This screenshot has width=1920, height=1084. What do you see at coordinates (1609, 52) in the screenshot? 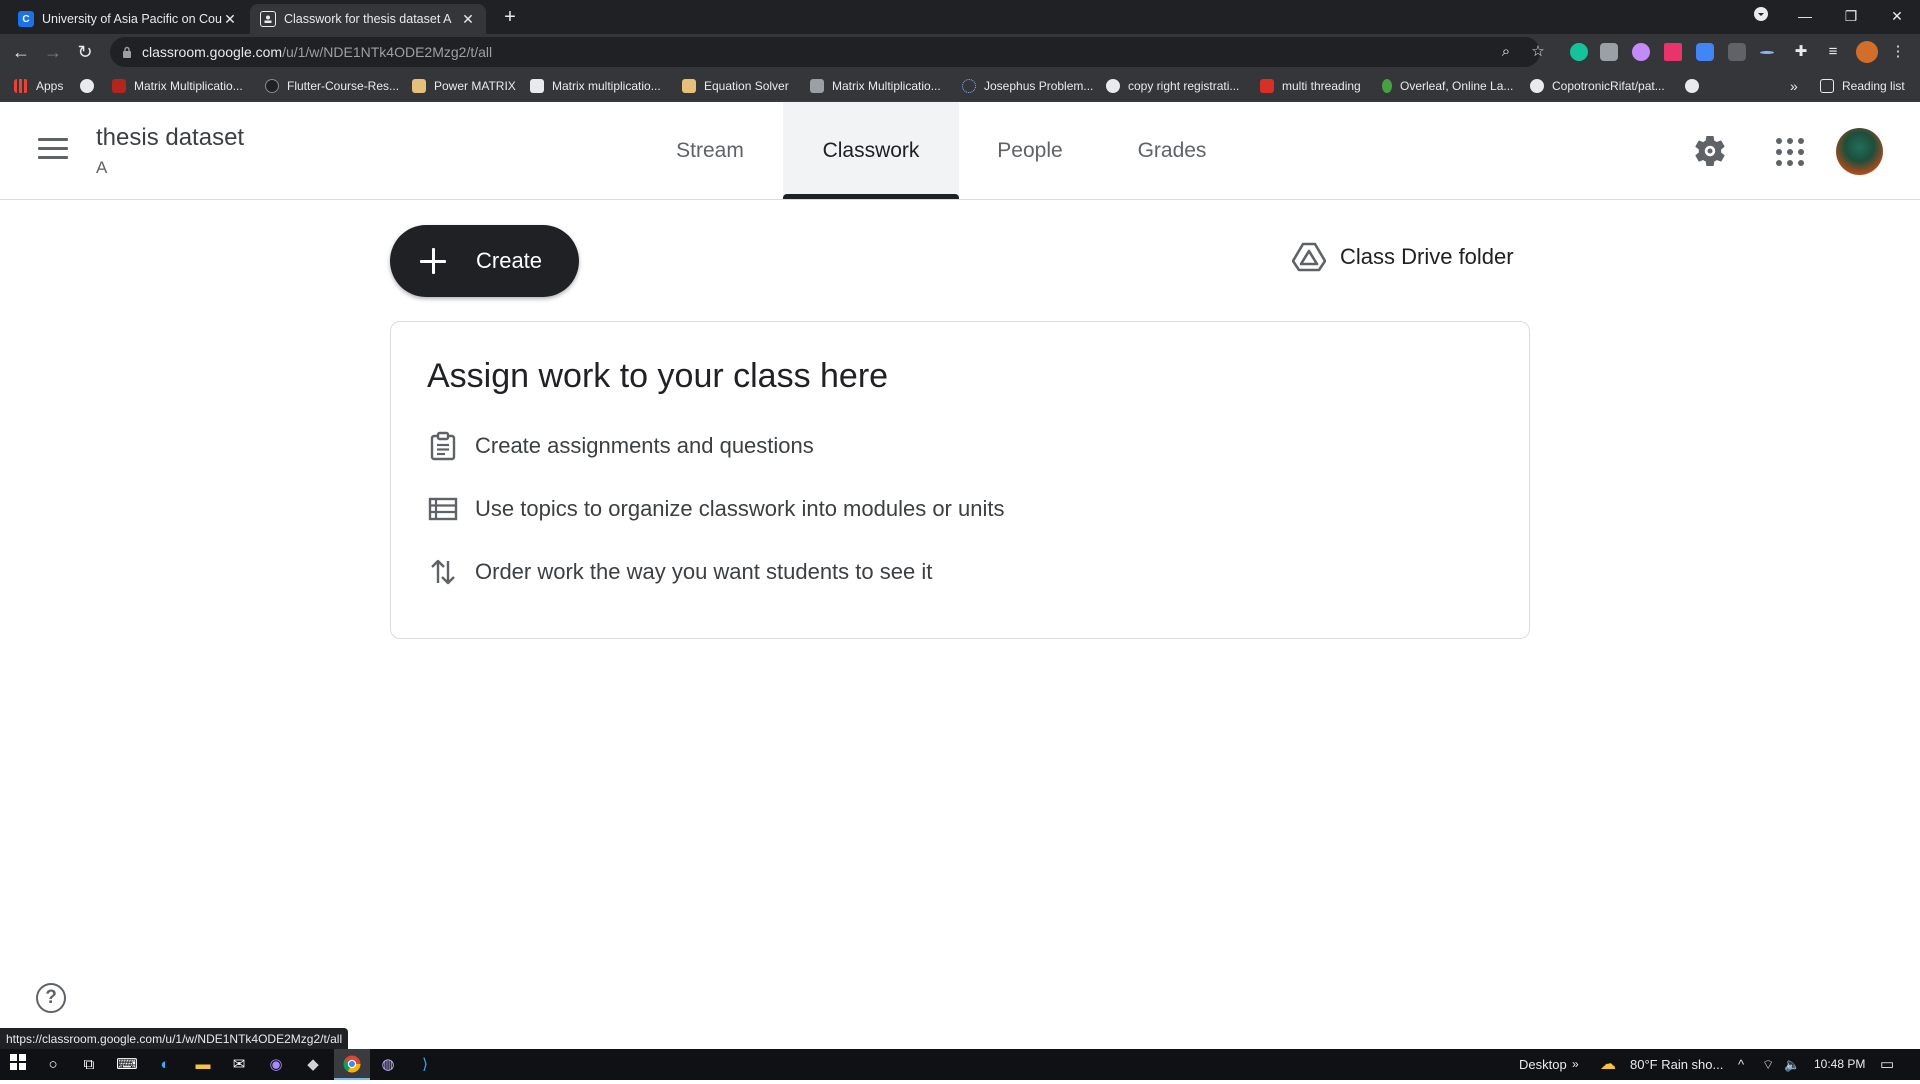
I see `screenshot-extension-icon` at bounding box center [1609, 52].